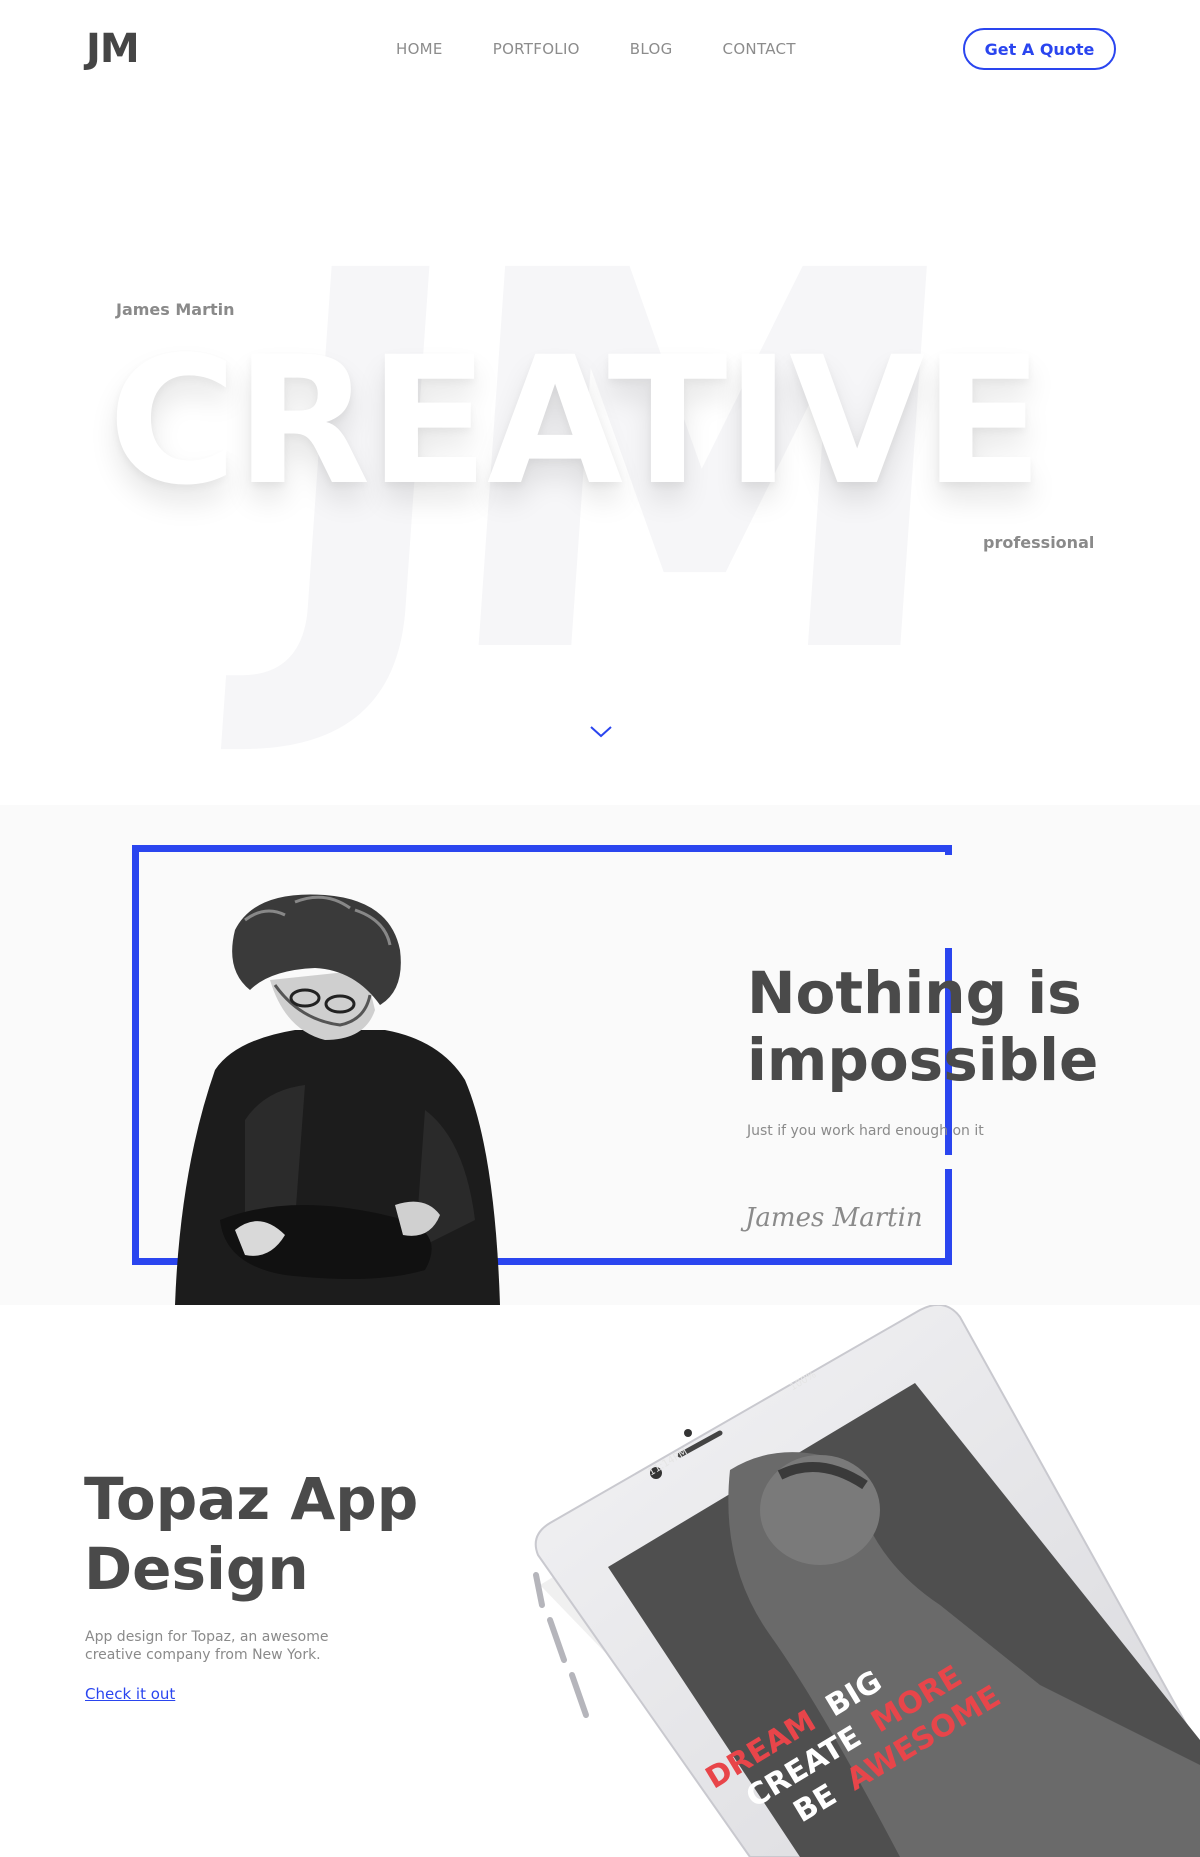 Image resolution: width=1200 pixels, height=1857 pixels. Describe the element at coordinates (1039, 542) in the screenshot. I see `hero-tagline: professional` at that location.